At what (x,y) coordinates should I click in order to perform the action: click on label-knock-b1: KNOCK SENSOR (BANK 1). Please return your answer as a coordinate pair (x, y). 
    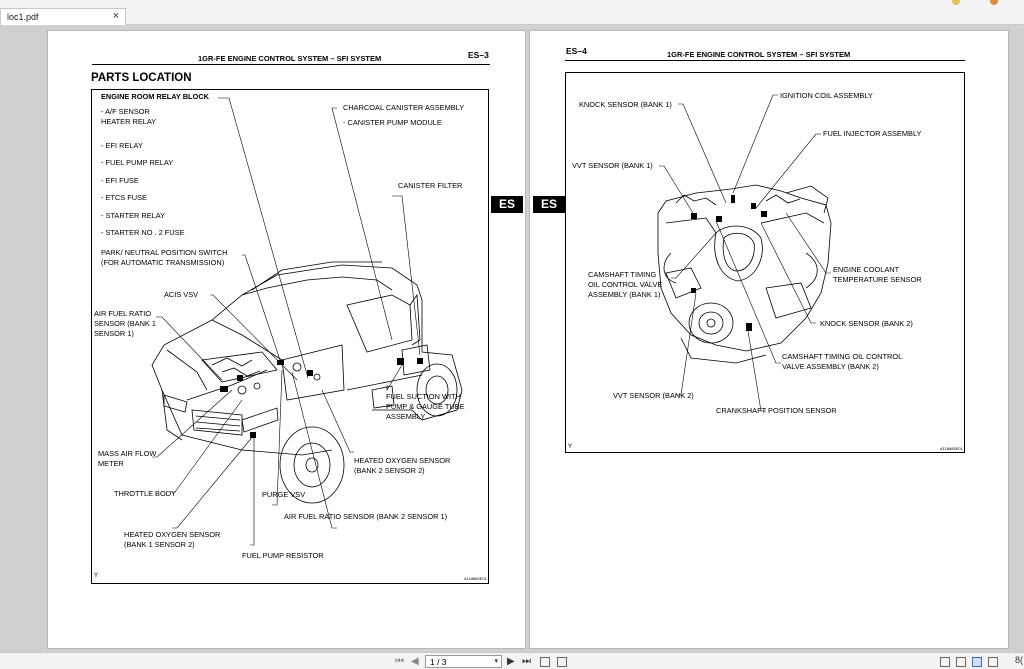
    Looking at the image, I should click on (625, 104).